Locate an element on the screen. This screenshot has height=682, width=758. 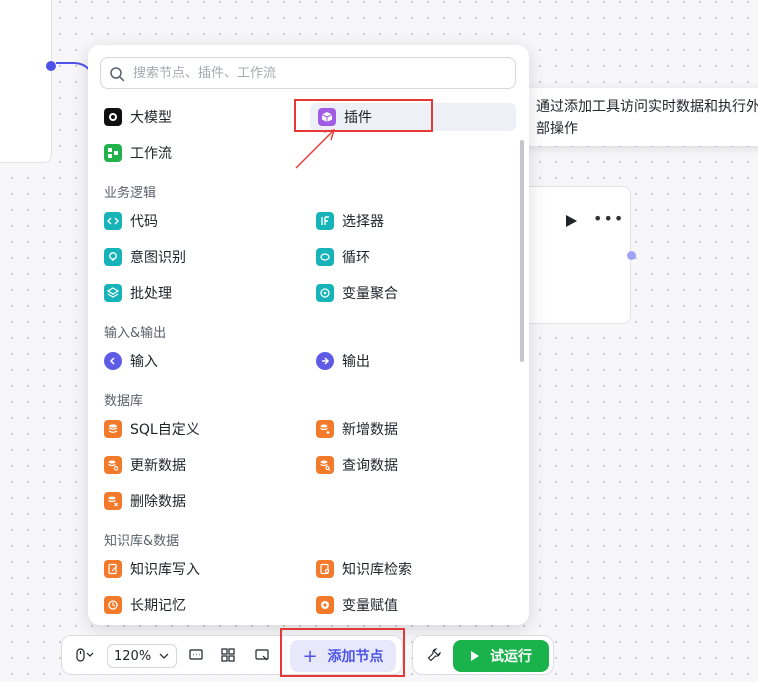
test-run-label: 试运行 is located at coordinates (511, 657).